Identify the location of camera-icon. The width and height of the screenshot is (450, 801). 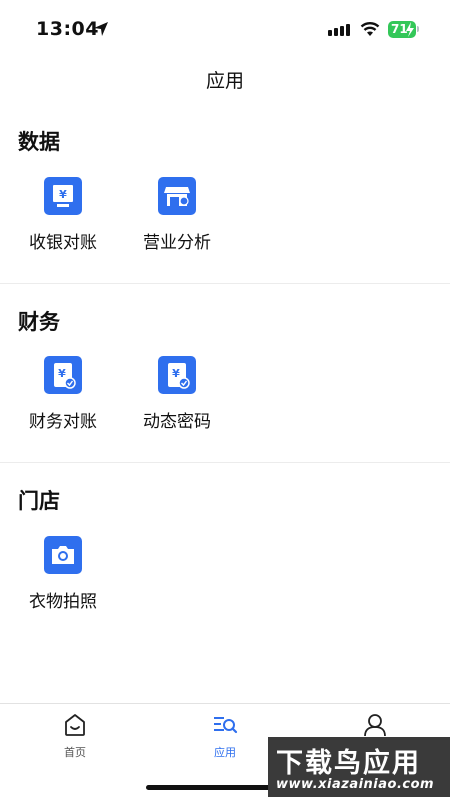
(63, 555).